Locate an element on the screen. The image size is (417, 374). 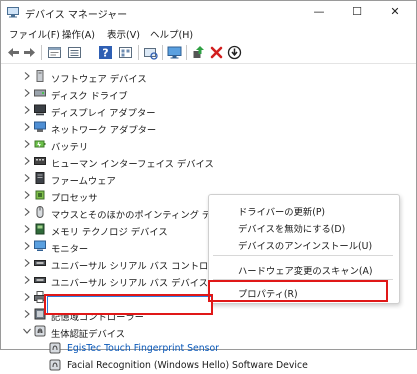
firmware-icon is located at coordinates (40, 178).